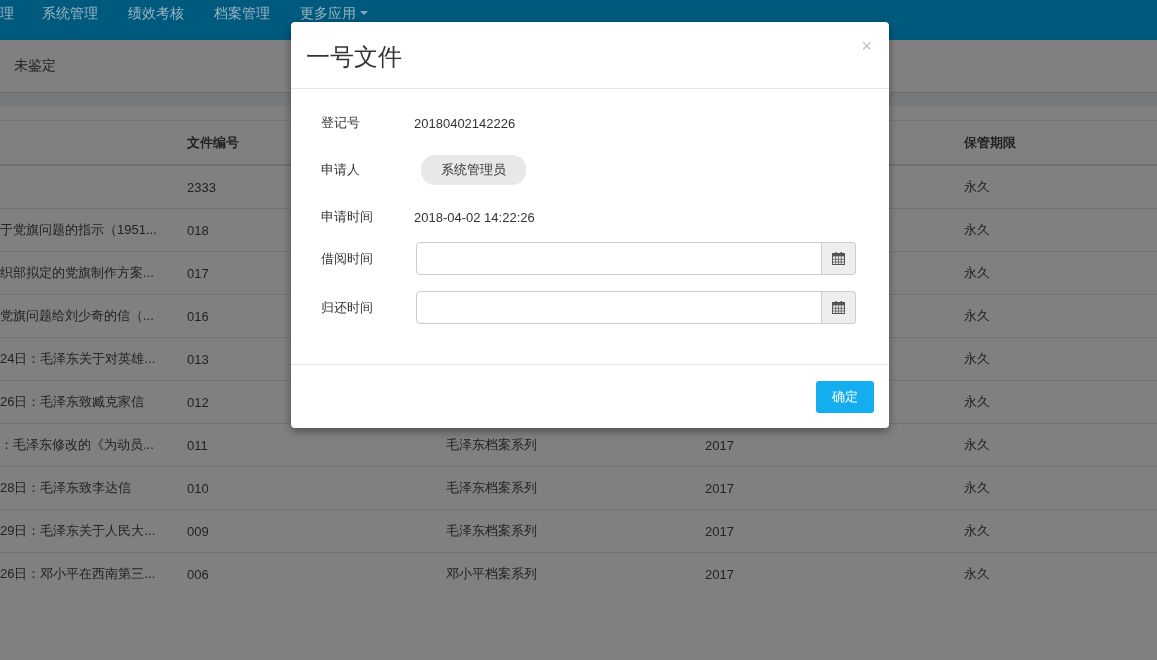 The width and height of the screenshot is (1157, 660). Describe the element at coordinates (474, 217) in the screenshot. I see `field-value: 2018-04-02 14:22:26` at that location.